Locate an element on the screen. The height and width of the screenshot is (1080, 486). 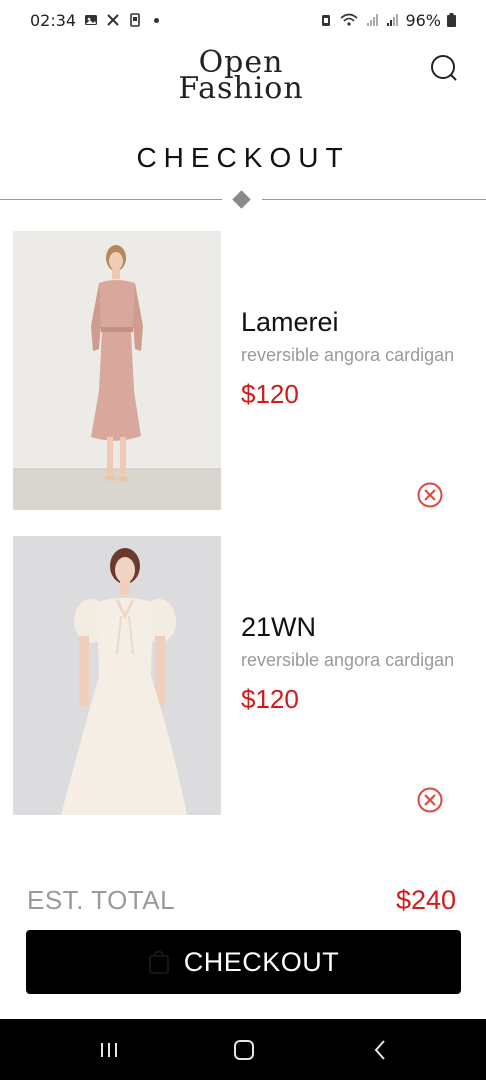
battery-icon is located at coordinates (451, 20).